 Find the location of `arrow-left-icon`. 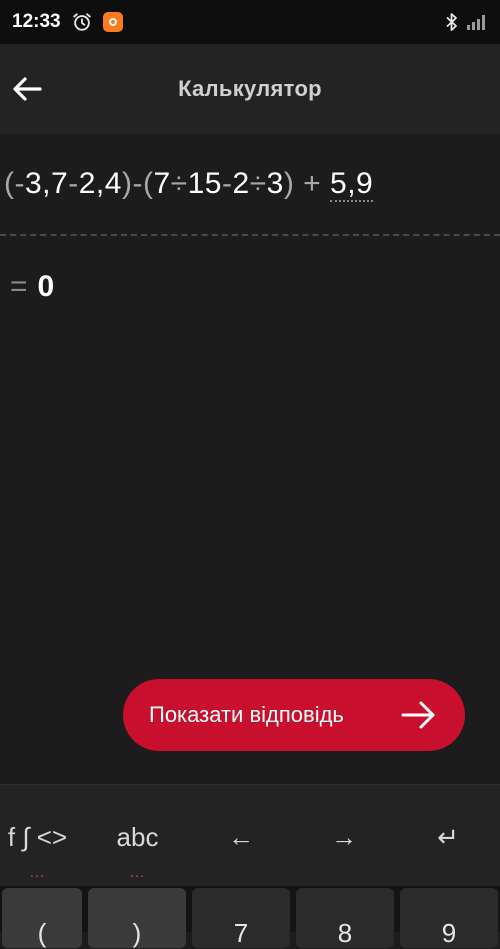

arrow-left-icon is located at coordinates (27, 89).